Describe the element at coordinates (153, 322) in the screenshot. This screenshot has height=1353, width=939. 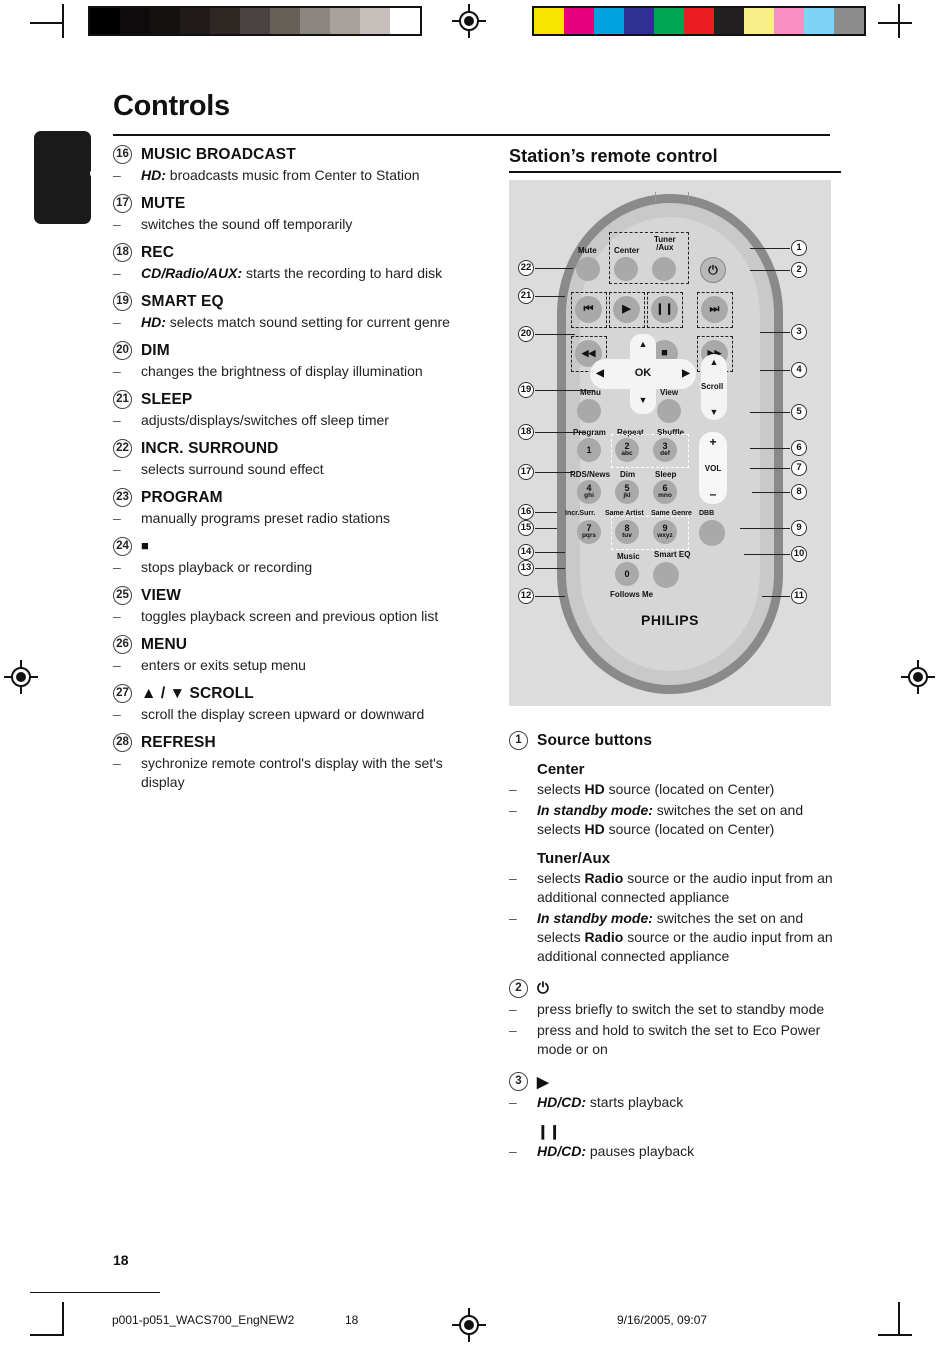
I see `description-lead: HD:` at that location.